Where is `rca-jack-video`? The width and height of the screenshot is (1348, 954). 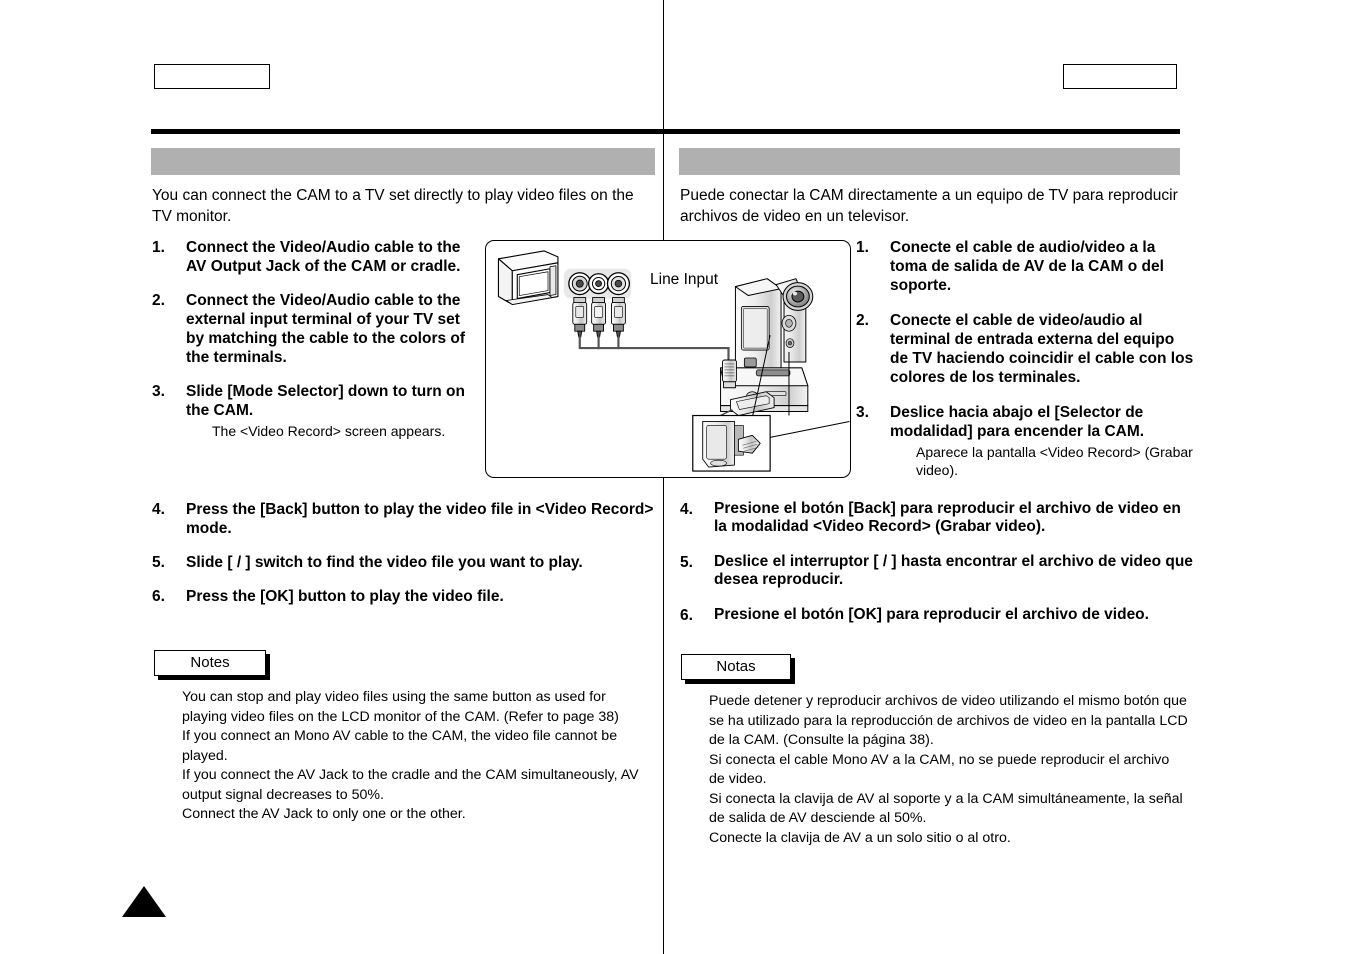
rca-jack-video is located at coordinates (580, 284).